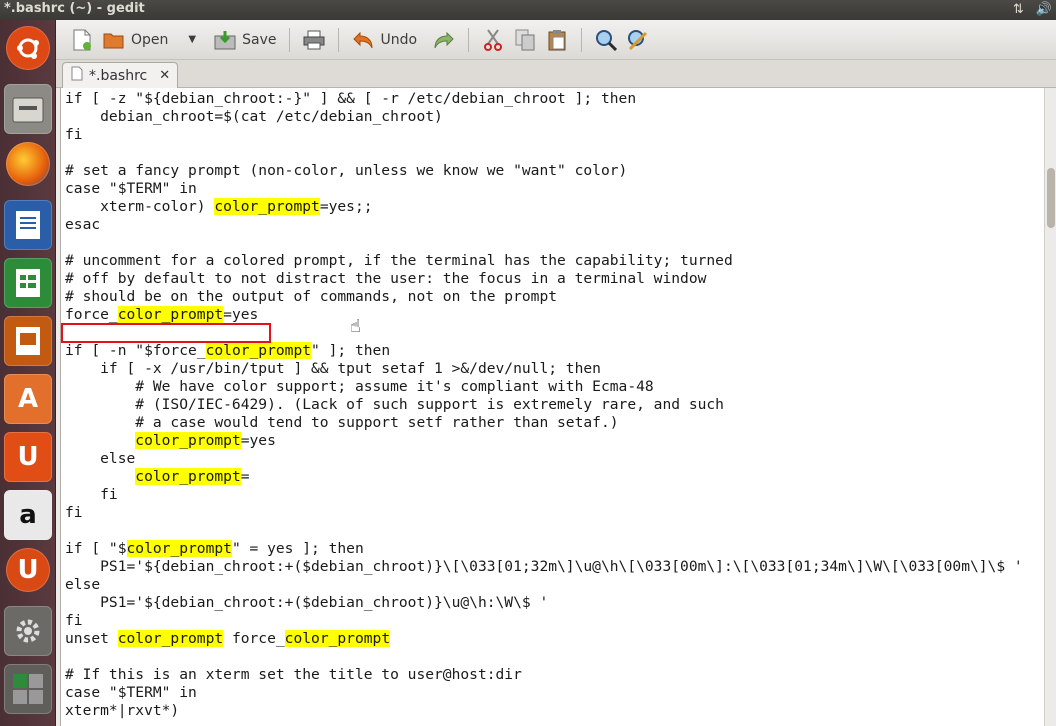 Image resolution: width=1056 pixels, height=726 pixels. What do you see at coordinates (28, 515) in the screenshot?
I see `amazon-icon: a` at bounding box center [28, 515].